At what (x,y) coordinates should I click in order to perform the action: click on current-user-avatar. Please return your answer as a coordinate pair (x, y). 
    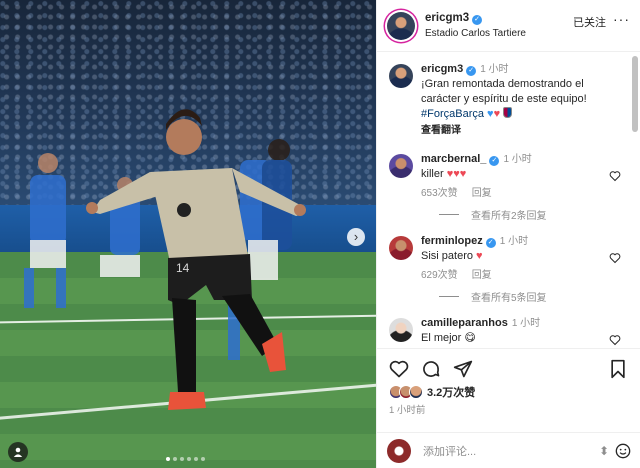
    Looking at the image, I should click on (399, 450).